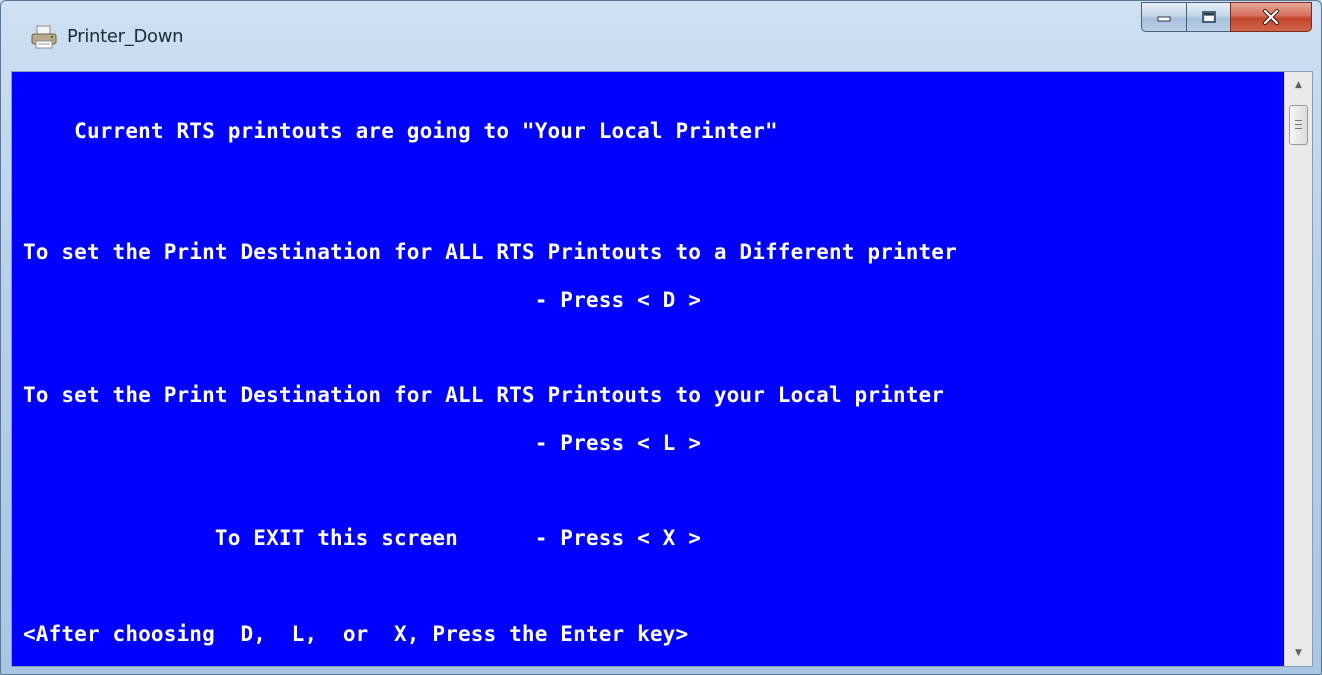 The image size is (1322, 675). I want to click on scroll-down-button: ▼, so click(1298, 653).